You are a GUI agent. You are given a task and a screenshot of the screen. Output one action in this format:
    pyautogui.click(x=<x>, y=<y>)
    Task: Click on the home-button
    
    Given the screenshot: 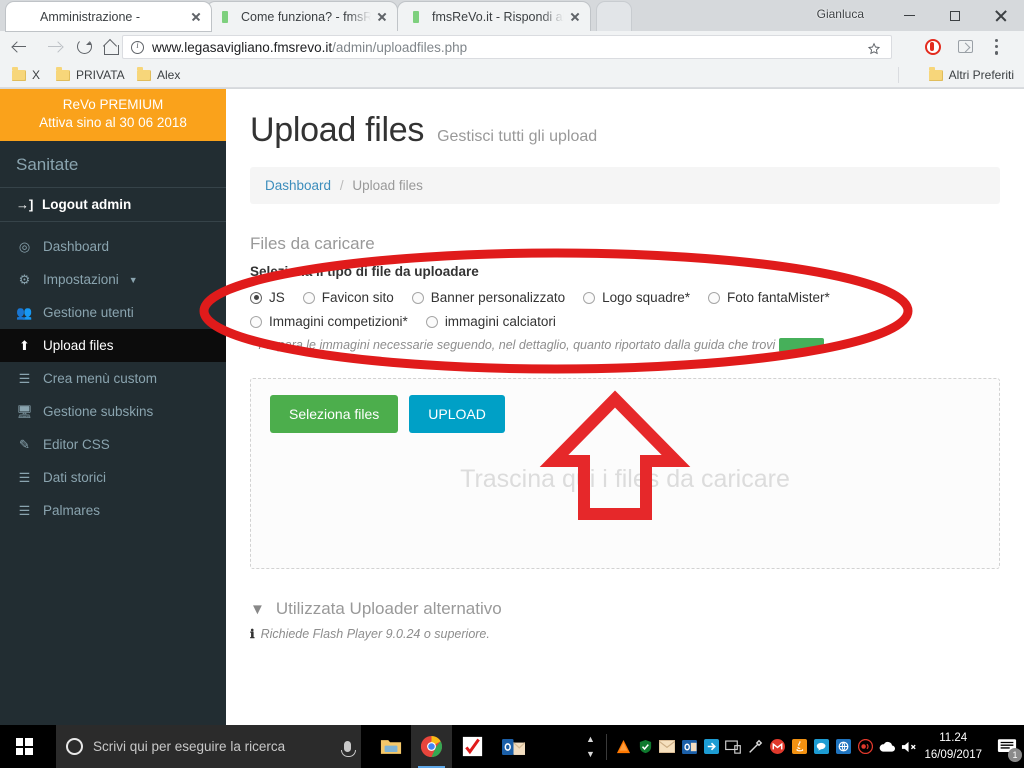 What is the action you would take?
    pyautogui.click(x=110, y=46)
    